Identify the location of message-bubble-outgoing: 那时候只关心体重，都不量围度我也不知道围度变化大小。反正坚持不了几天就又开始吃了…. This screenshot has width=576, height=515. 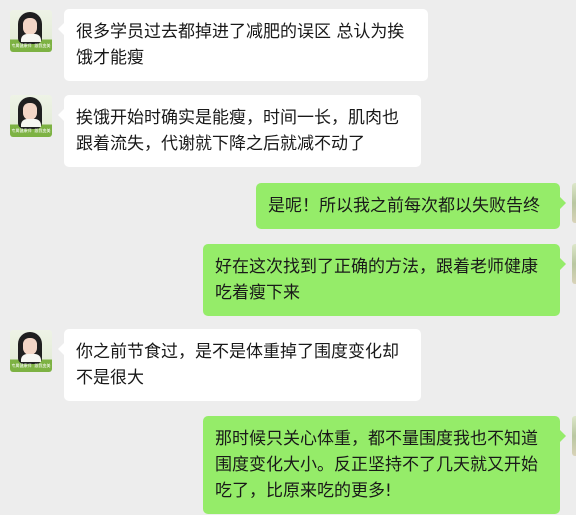
(384, 465).